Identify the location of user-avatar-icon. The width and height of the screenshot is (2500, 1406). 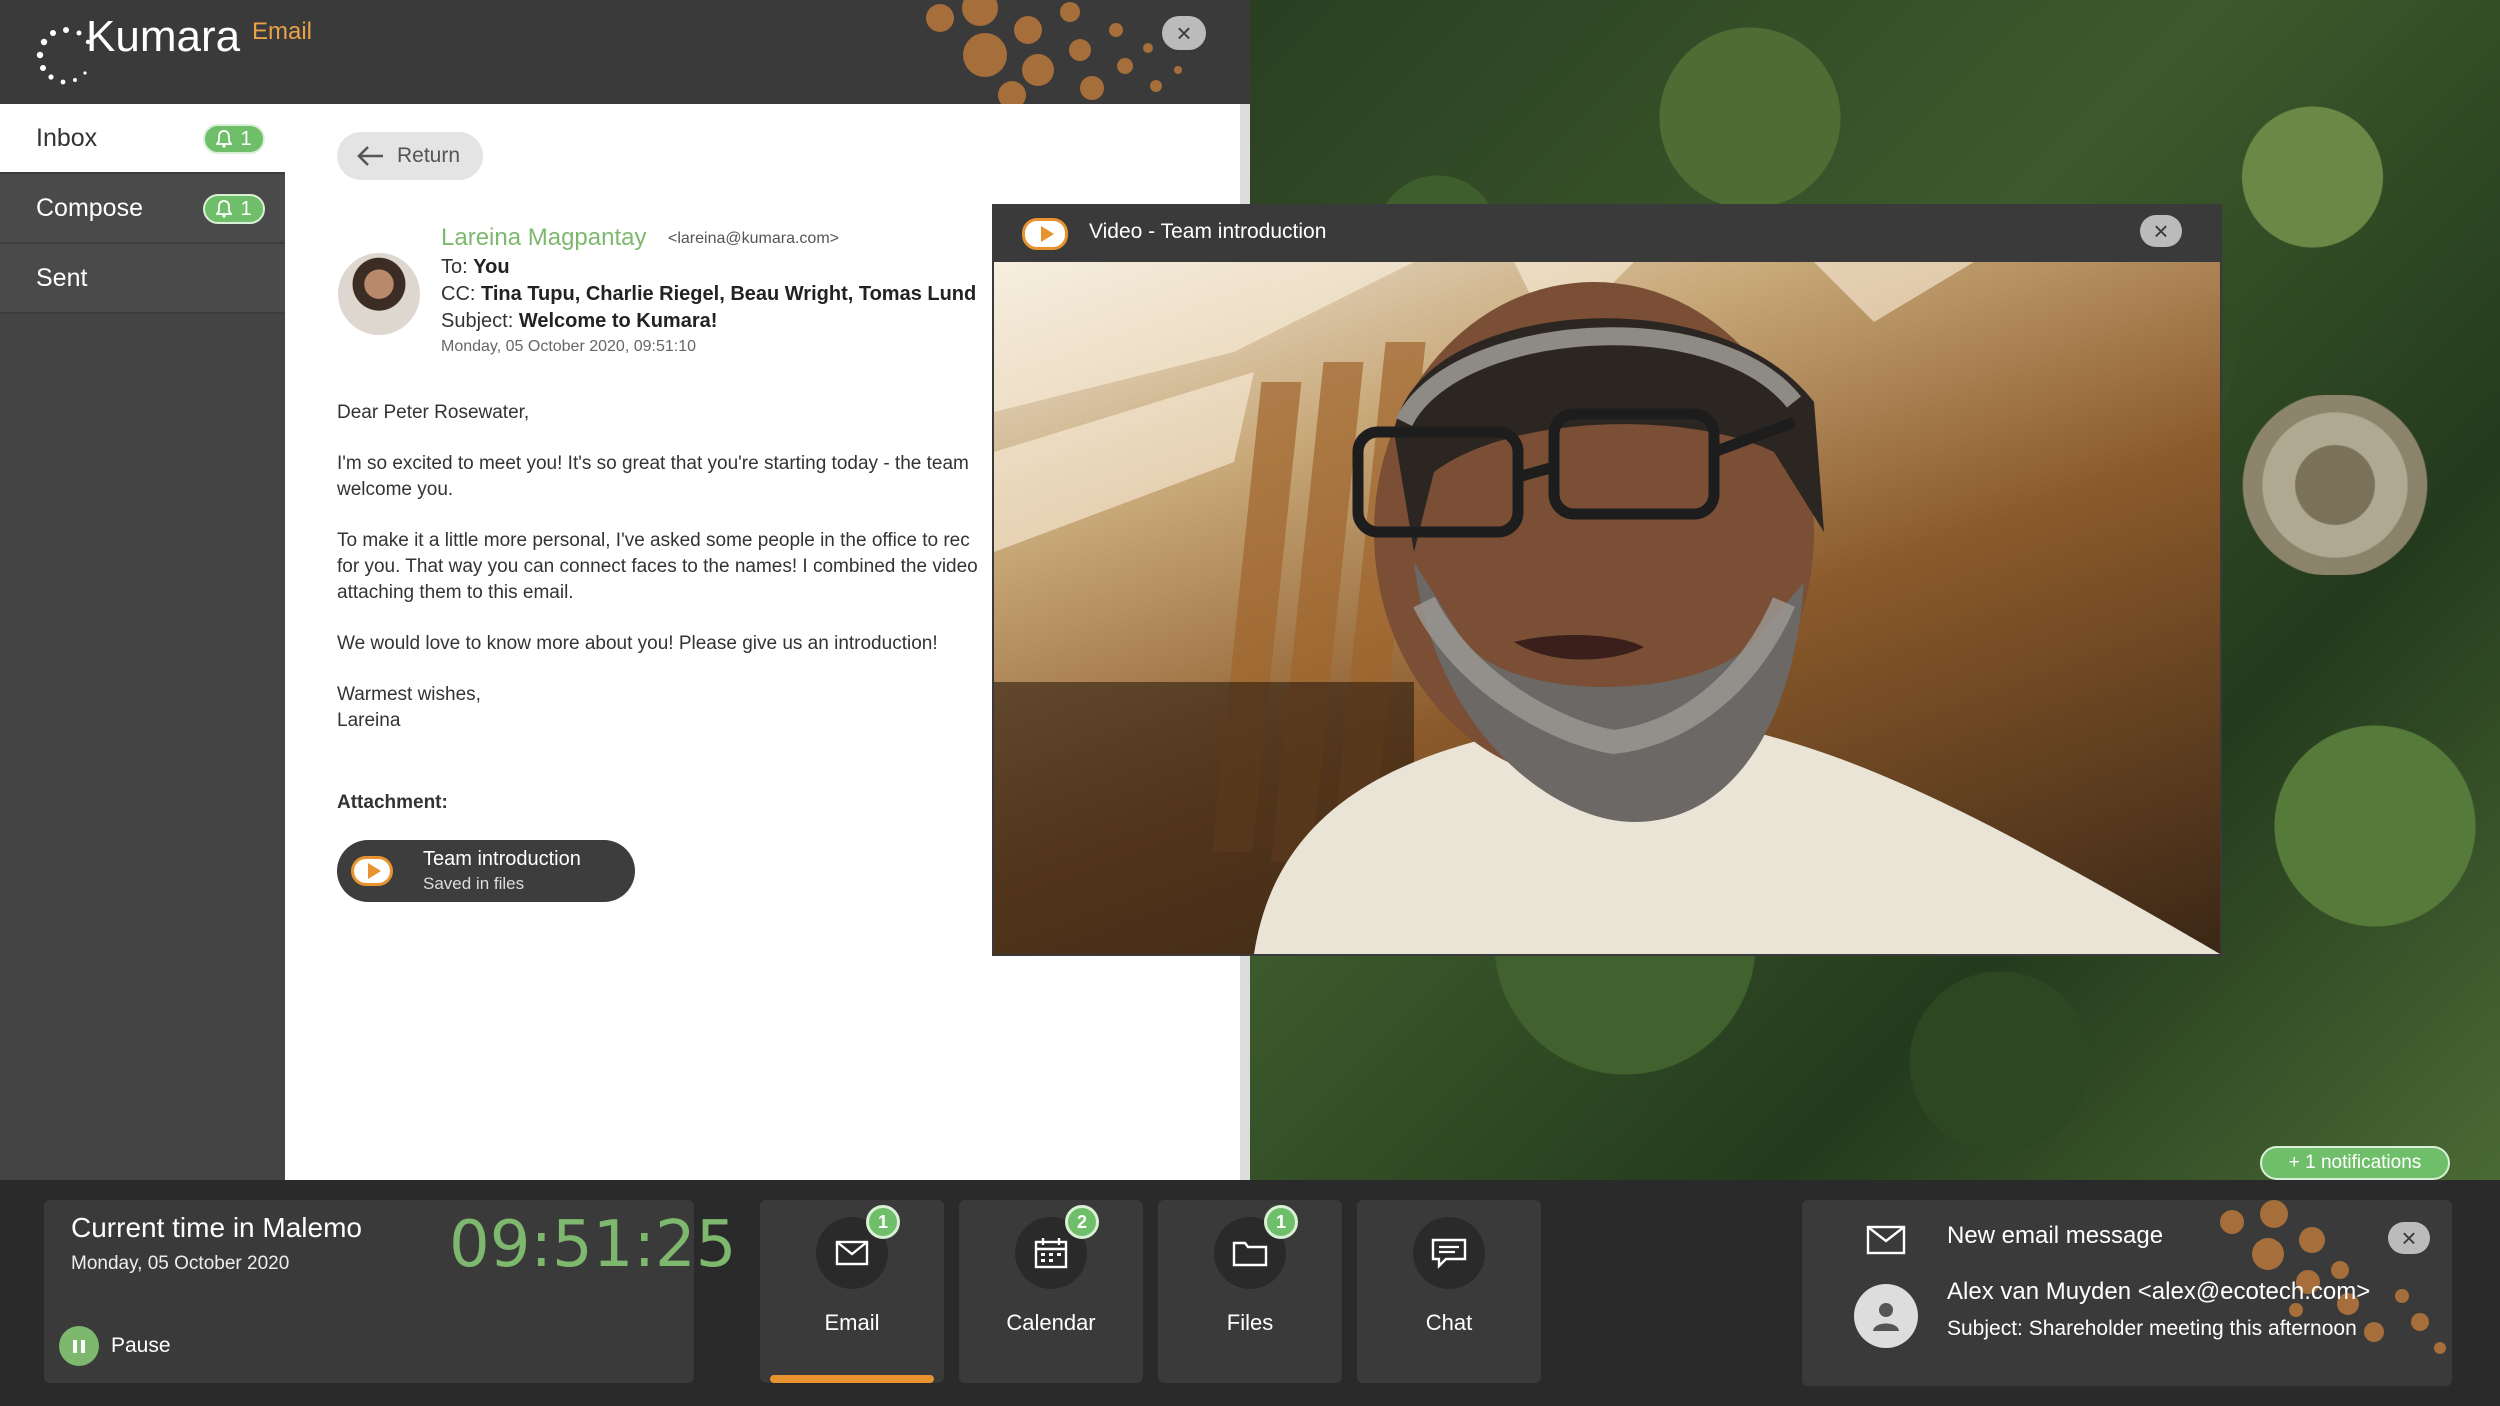
(1886, 1316).